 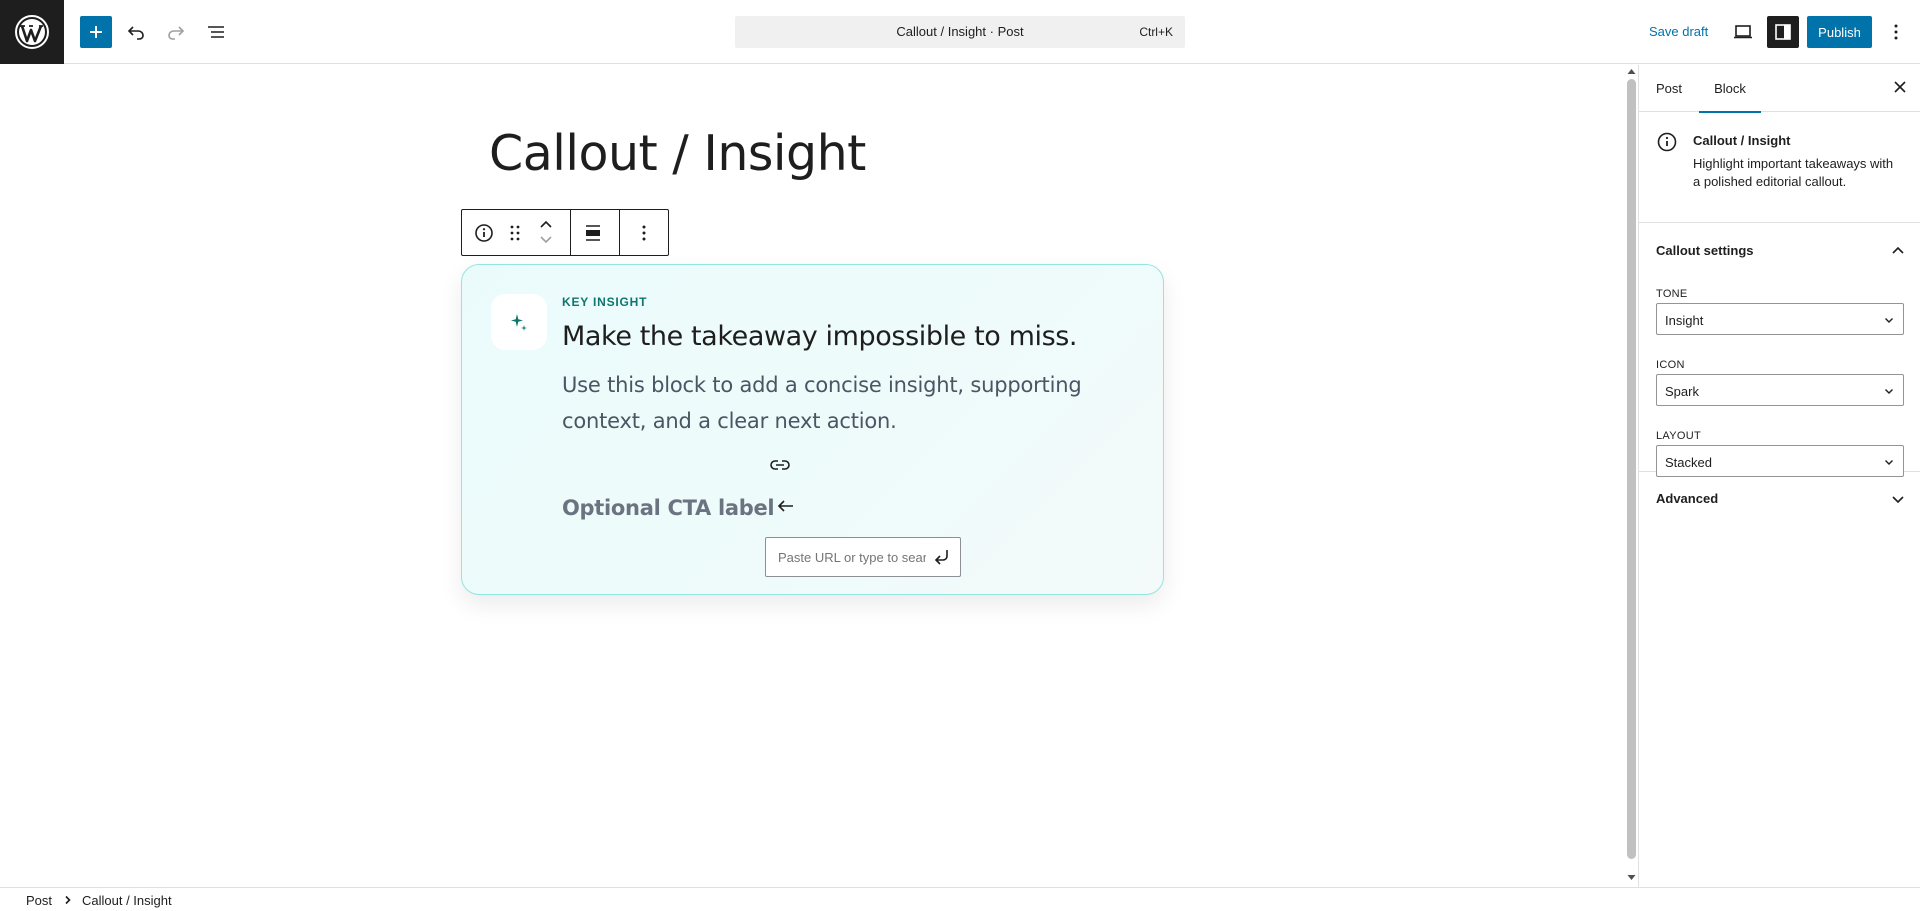 I want to click on callout-heading: Make the takeaway impossible to miss., so click(x=819, y=336).